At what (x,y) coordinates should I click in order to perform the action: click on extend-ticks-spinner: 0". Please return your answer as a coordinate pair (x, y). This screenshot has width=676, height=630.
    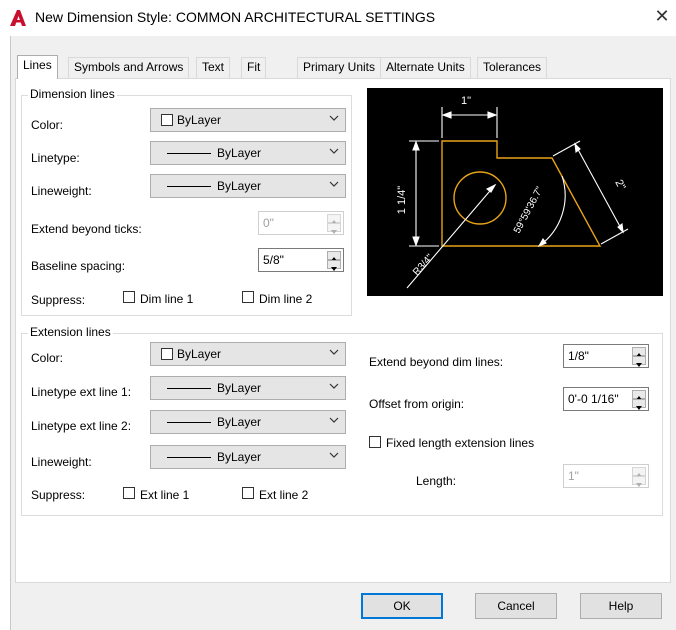
    Looking at the image, I should click on (301, 223).